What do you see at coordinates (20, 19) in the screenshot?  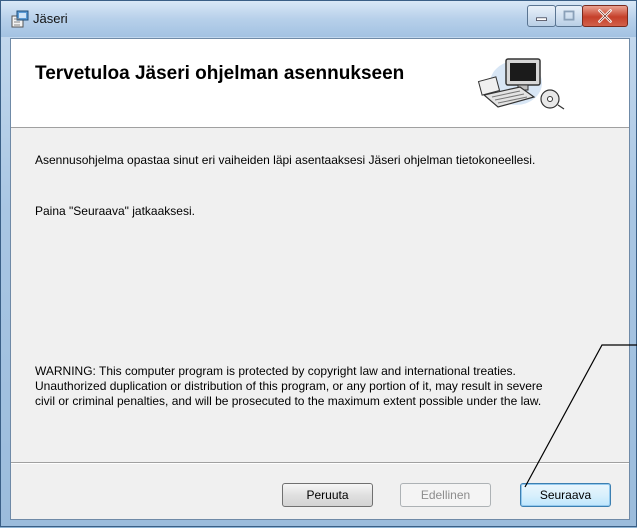 I see `installer-icon` at bounding box center [20, 19].